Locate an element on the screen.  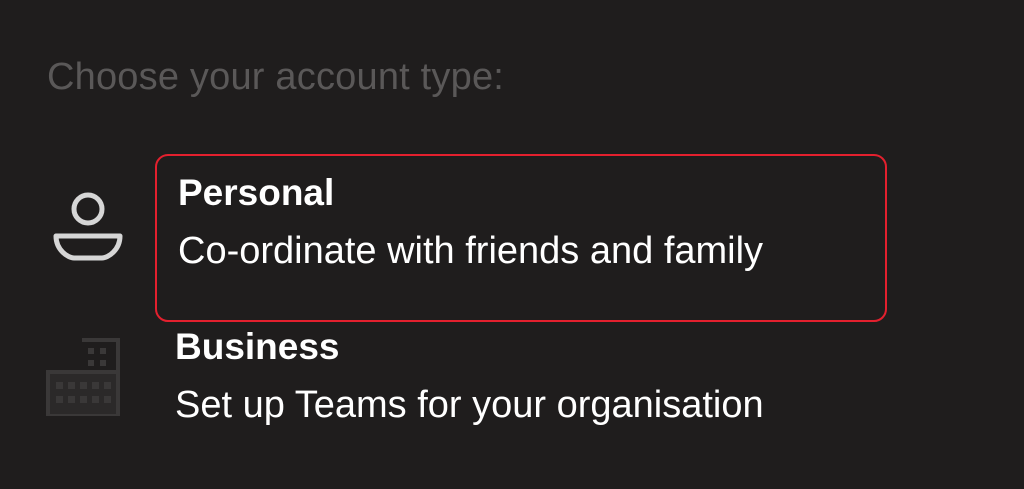
building-icon is located at coordinates (83, 377).